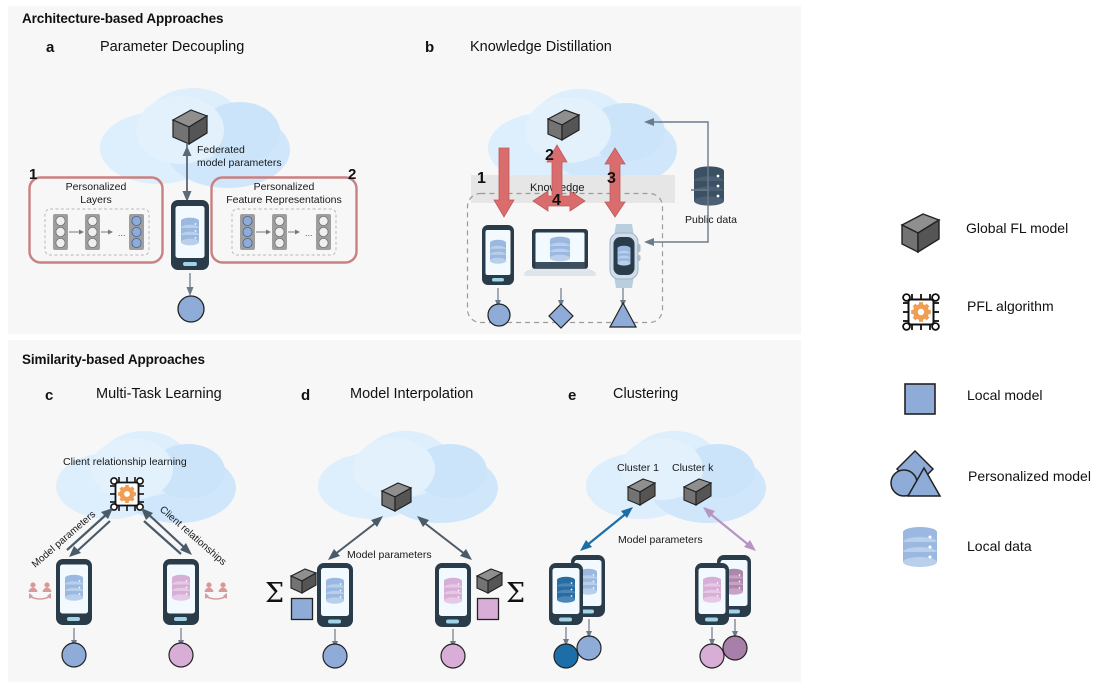  Describe the element at coordinates (181, 655) in the screenshot. I see `personalized-model-circle-c-right` at that location.